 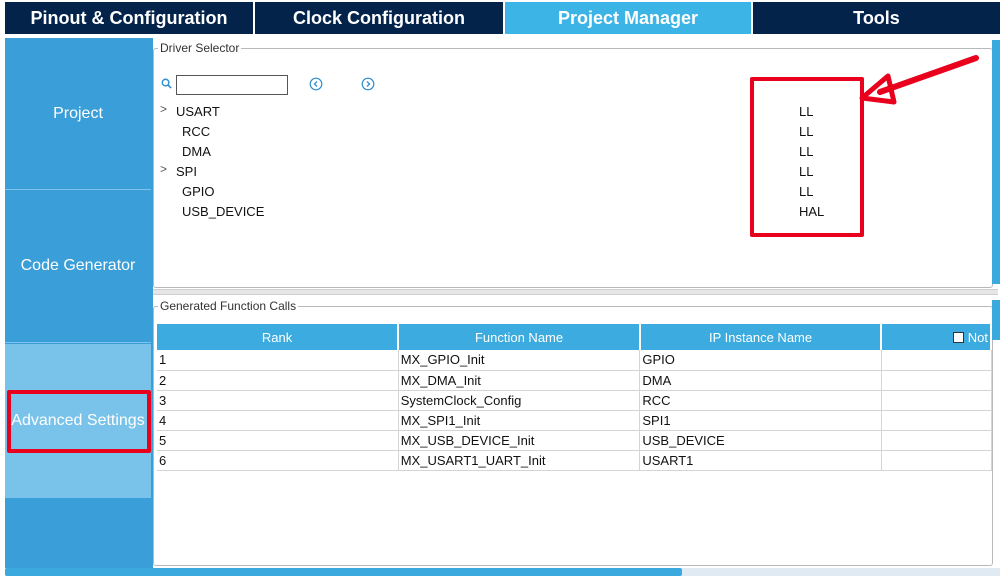 What do you see at coordinates (278, 460) in the screenshot?
I see `cell-rank: 6` at bounding box center [278, 460].